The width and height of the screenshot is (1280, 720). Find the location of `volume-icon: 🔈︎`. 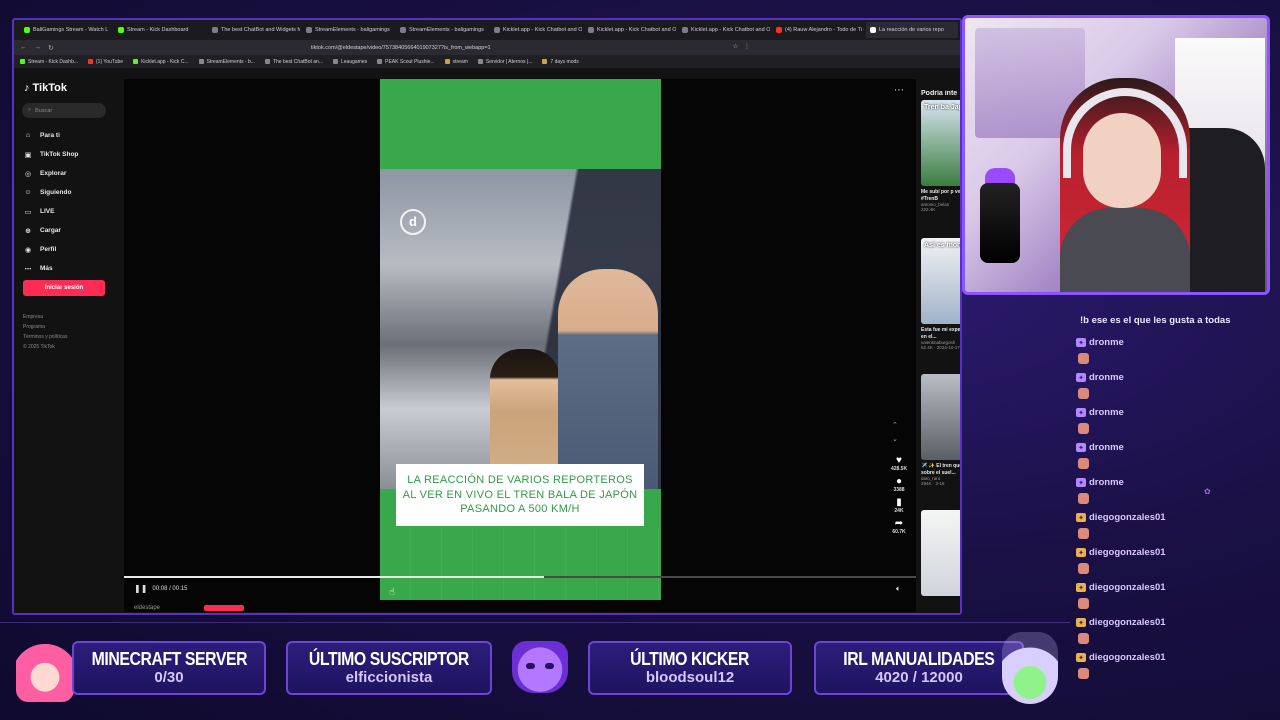

volume-icon: 🔈︎ is located at coordinates (898, 589).